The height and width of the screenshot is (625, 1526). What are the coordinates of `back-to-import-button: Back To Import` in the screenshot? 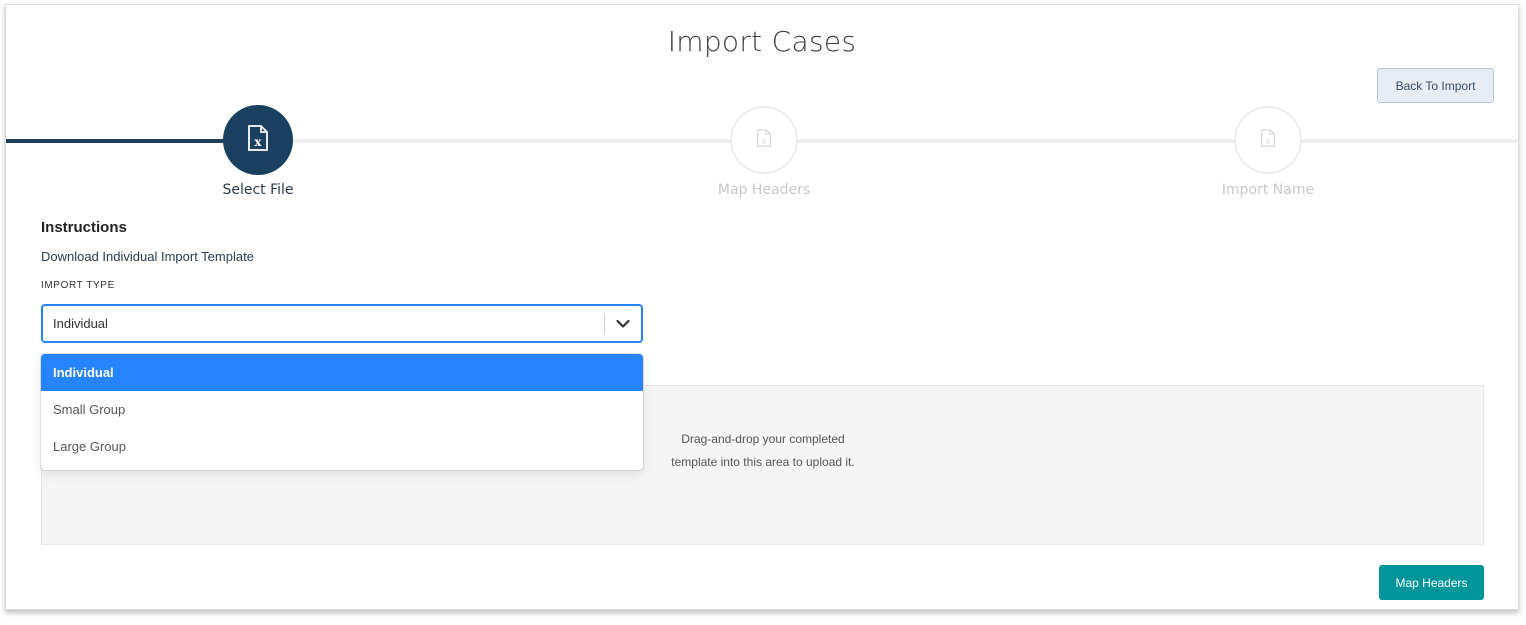 It's located at (1435, 85).